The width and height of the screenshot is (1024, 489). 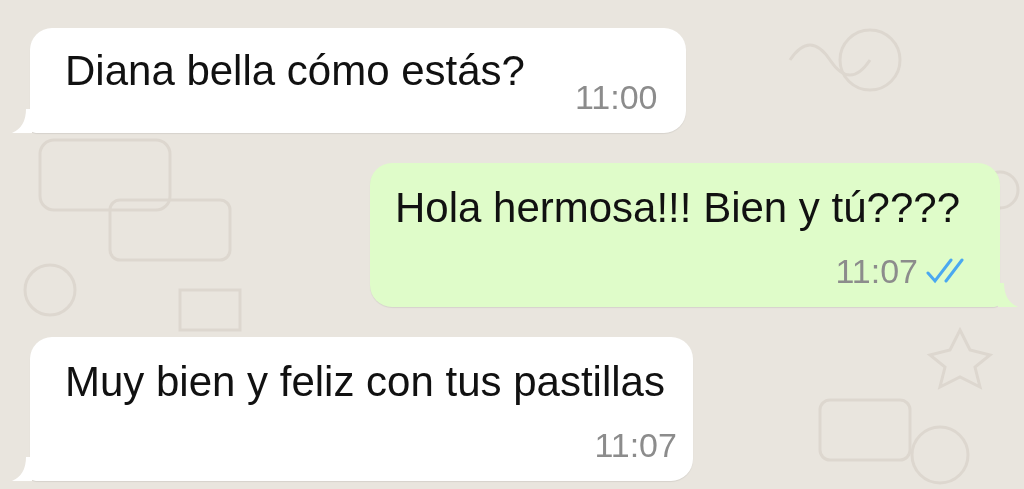 I want to click on message-time: 11:00, so click(x=616, y=97).